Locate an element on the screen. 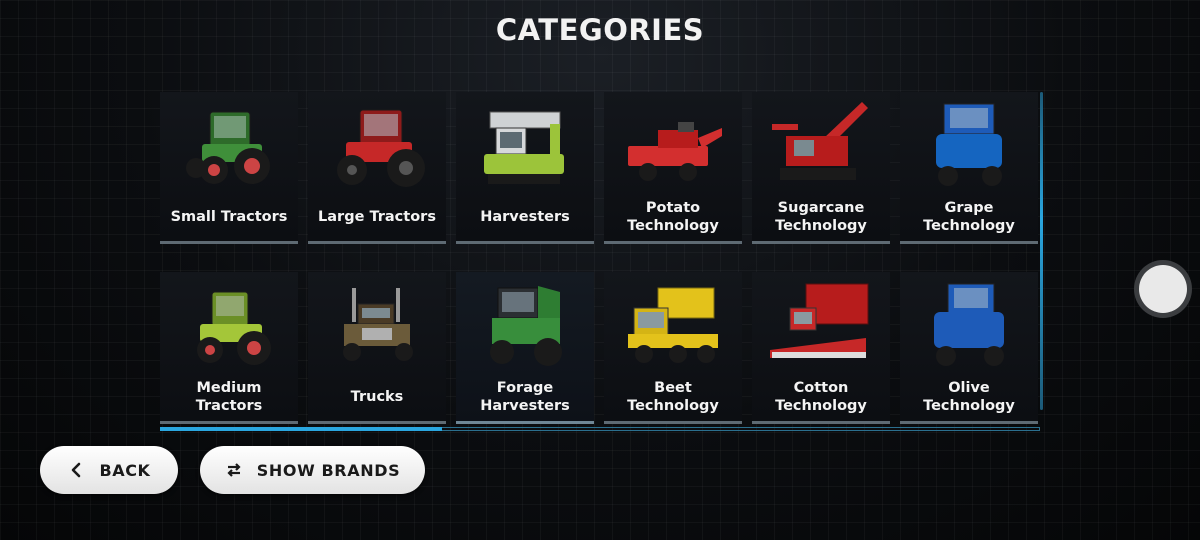 The width and height of the screenshot is (1200, 540). category-tile-beet-technology: Beet Technology is located at coordinates (673, 348).